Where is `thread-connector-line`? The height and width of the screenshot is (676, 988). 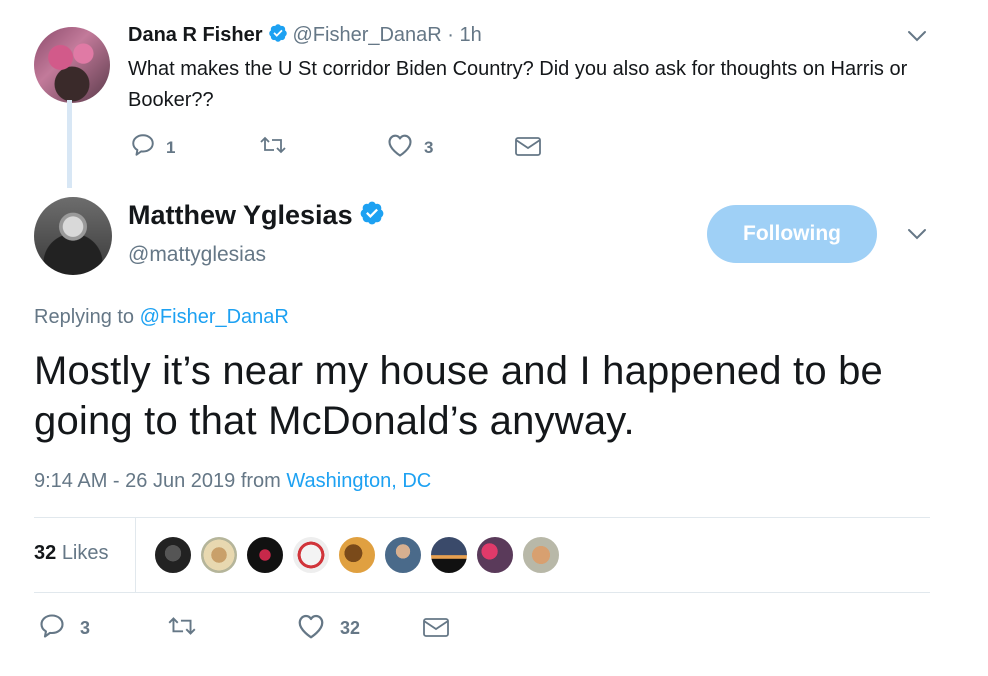
thread-connector-line is located at coordinates (69, 144).